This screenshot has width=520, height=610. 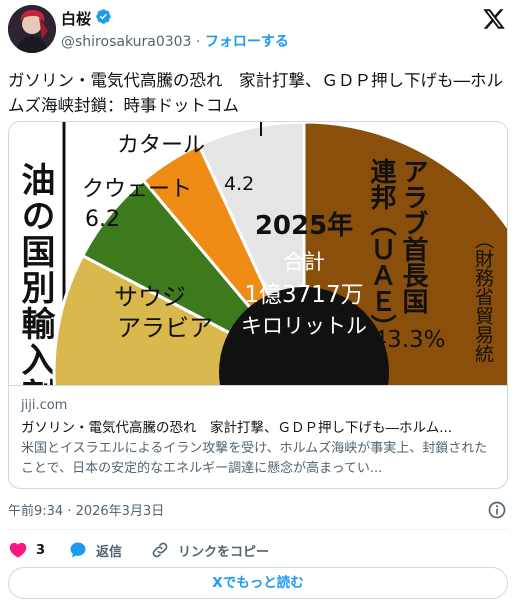 I want to click on center-total-unit: キロリットル, so click(x=304, y=326).